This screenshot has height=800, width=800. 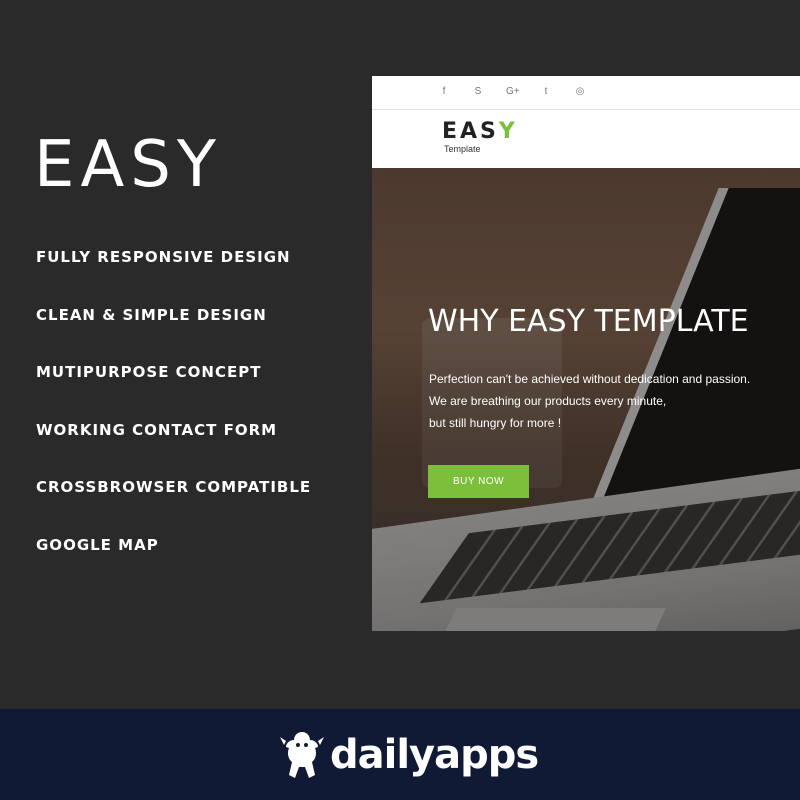 I want to click on brand-logo: dailyapps, so click(x=409, y=755).